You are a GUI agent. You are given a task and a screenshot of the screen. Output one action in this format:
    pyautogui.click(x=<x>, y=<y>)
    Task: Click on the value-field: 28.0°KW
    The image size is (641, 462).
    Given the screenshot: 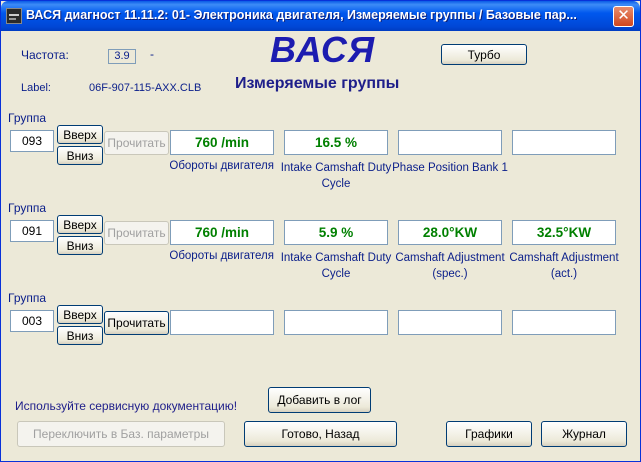 What is the action you would take?
    pyautogui.click(x=450, y=232)
    